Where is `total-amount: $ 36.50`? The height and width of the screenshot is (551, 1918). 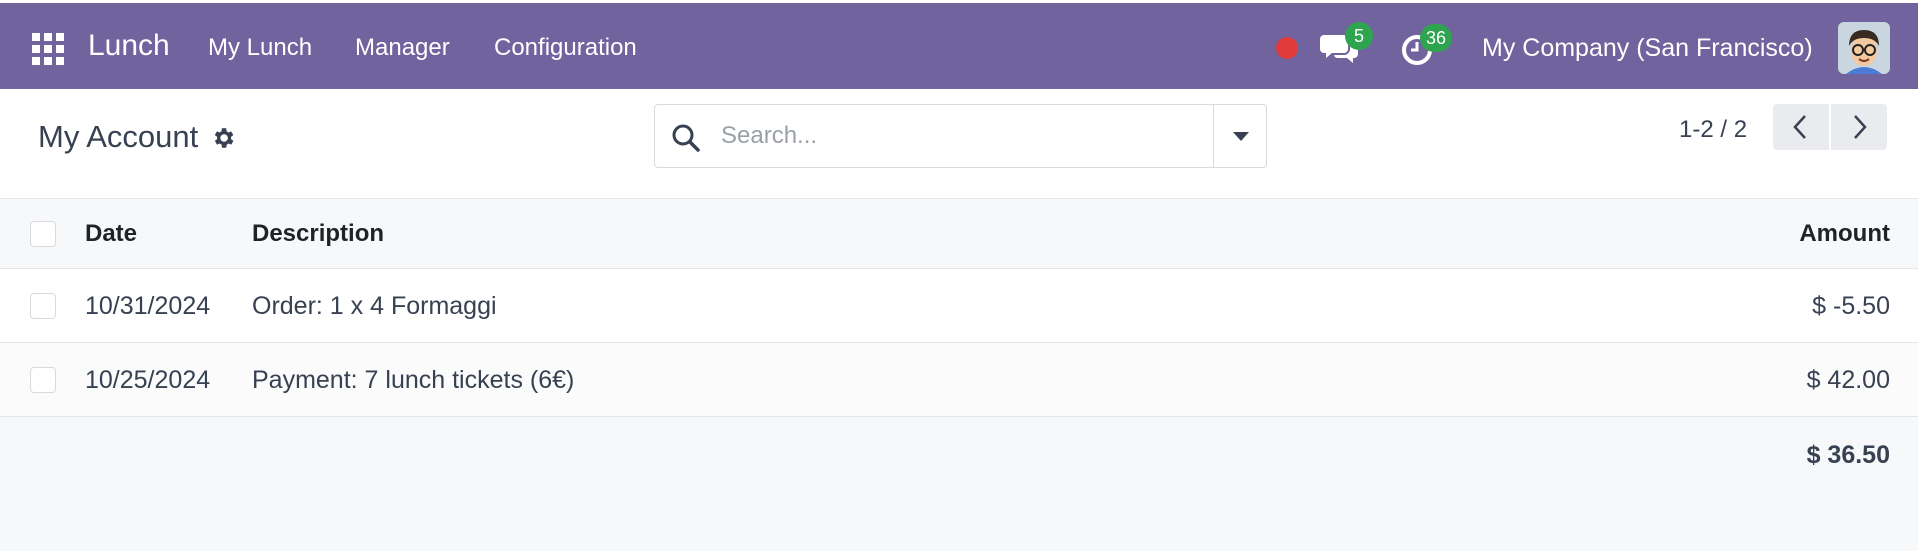
total-amount: $ 36.50 is located at coordinates (1848, 455).